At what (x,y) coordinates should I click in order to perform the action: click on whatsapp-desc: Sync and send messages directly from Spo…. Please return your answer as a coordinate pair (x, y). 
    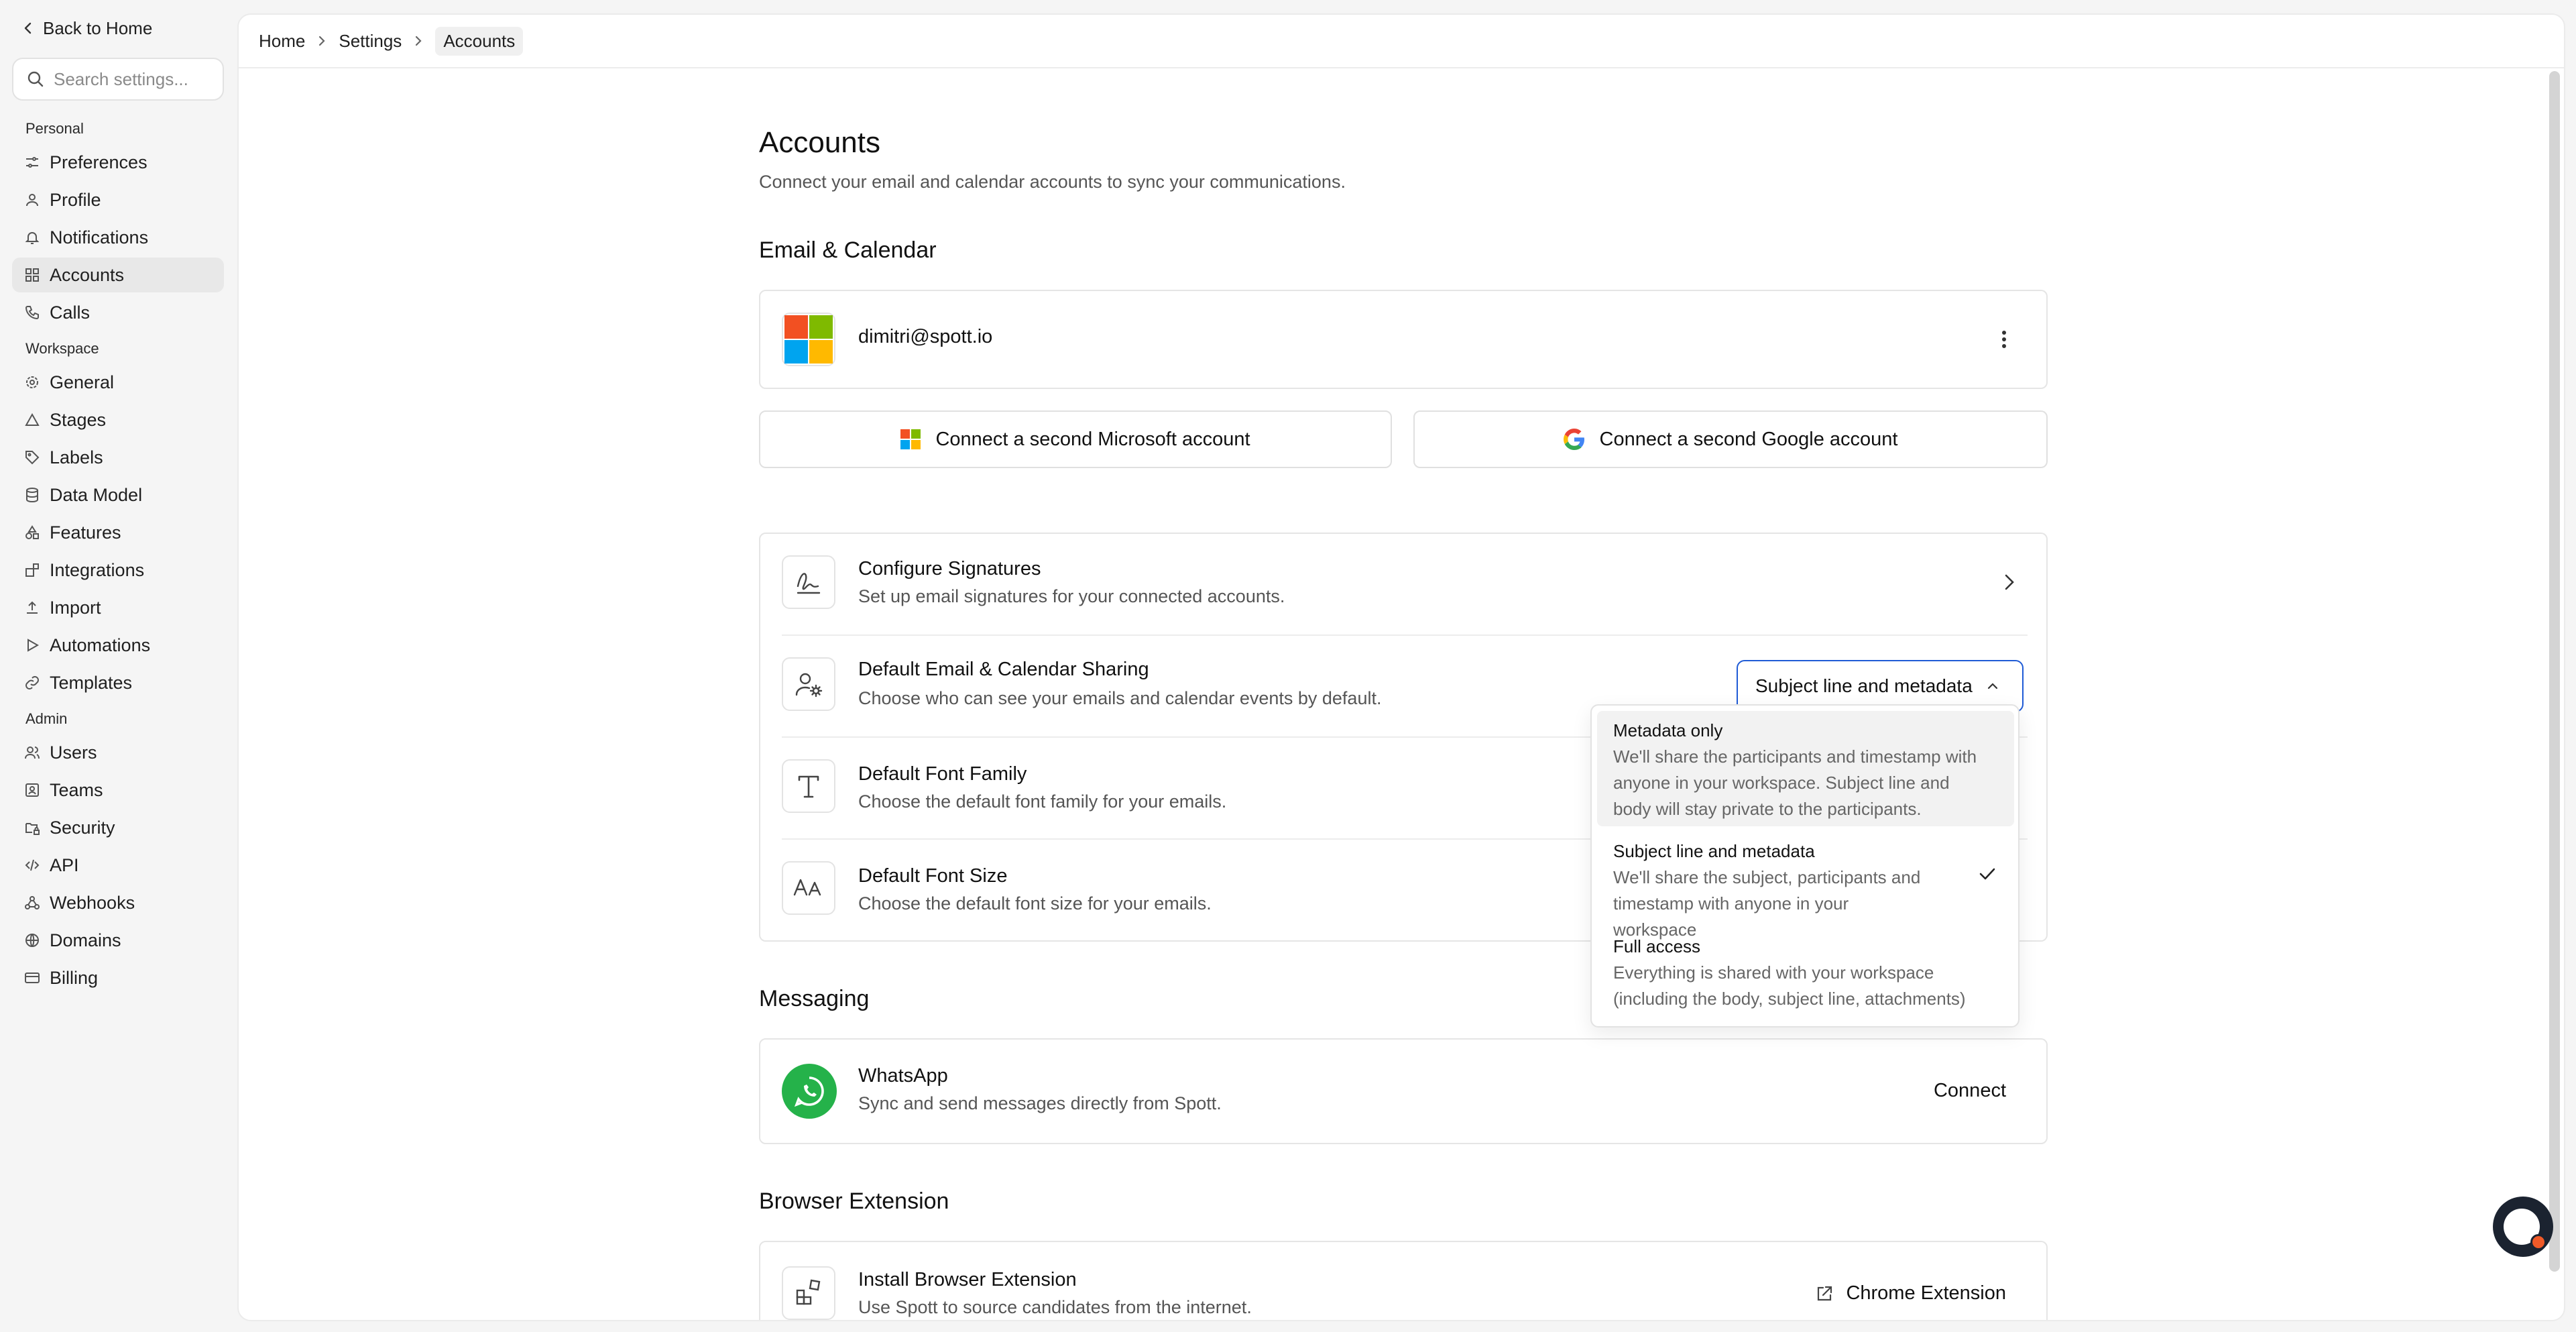
    Looking at the image, I should click on (1040, 1103).